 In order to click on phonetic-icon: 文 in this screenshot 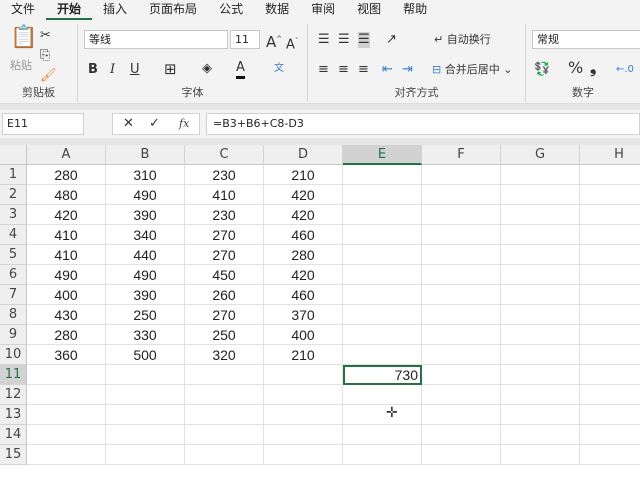, I will do `click(279, 69)`.